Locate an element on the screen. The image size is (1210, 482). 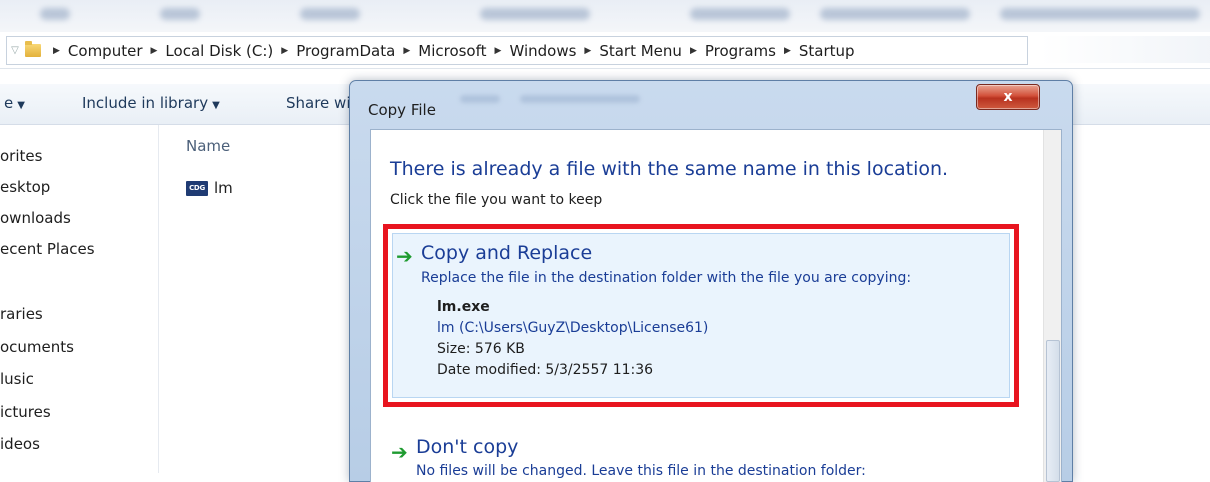
scrollbar-thumb is located at coordinates (1053, 411).